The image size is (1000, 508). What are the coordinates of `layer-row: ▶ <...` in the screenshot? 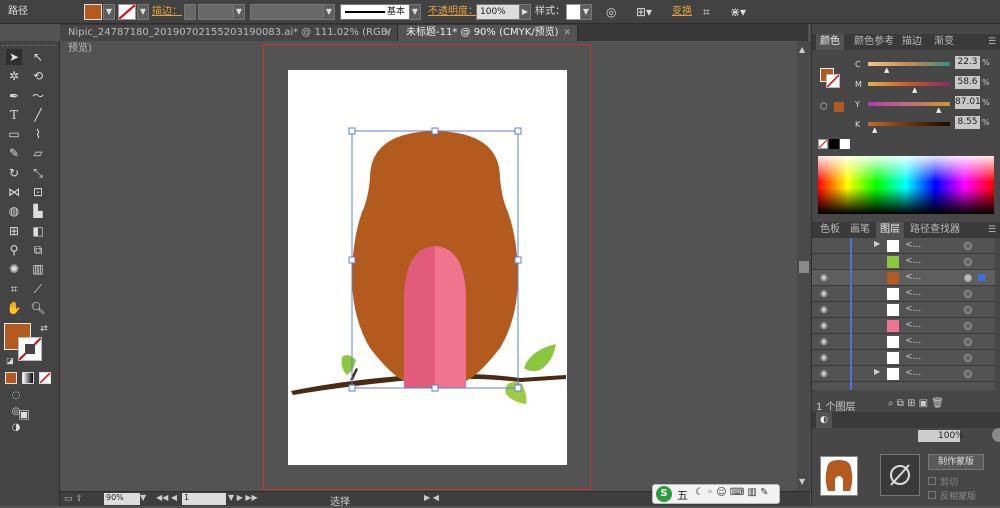 It's located at (903, 246).